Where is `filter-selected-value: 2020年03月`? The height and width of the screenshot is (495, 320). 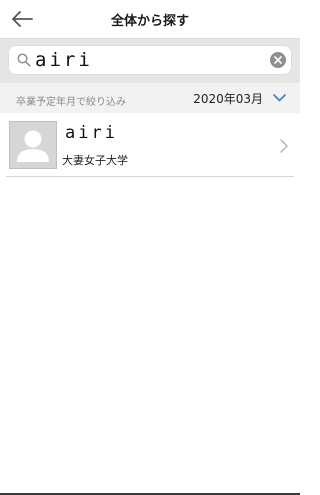
filter-selected-value: 2020年03月 is located at coordinates (228, 98).